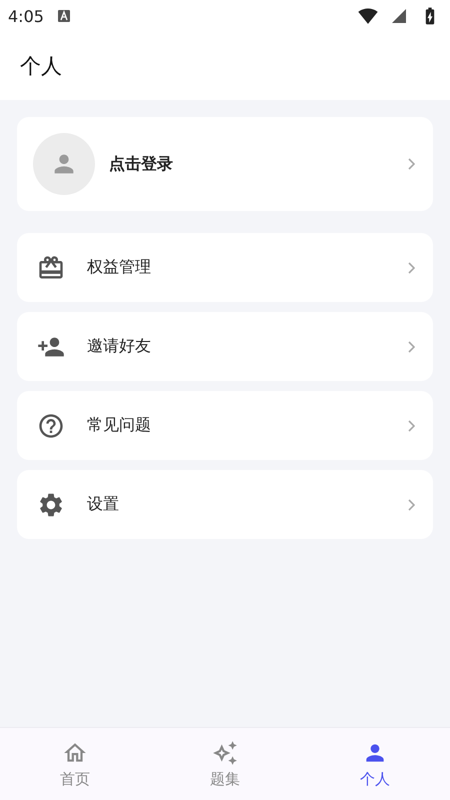 The width and height of the screenshot is (450, 800). What do you see at coordinates (225, 164) in the screenshot?
I see `login-card: 点击登录` at bounding box center [225, 164].